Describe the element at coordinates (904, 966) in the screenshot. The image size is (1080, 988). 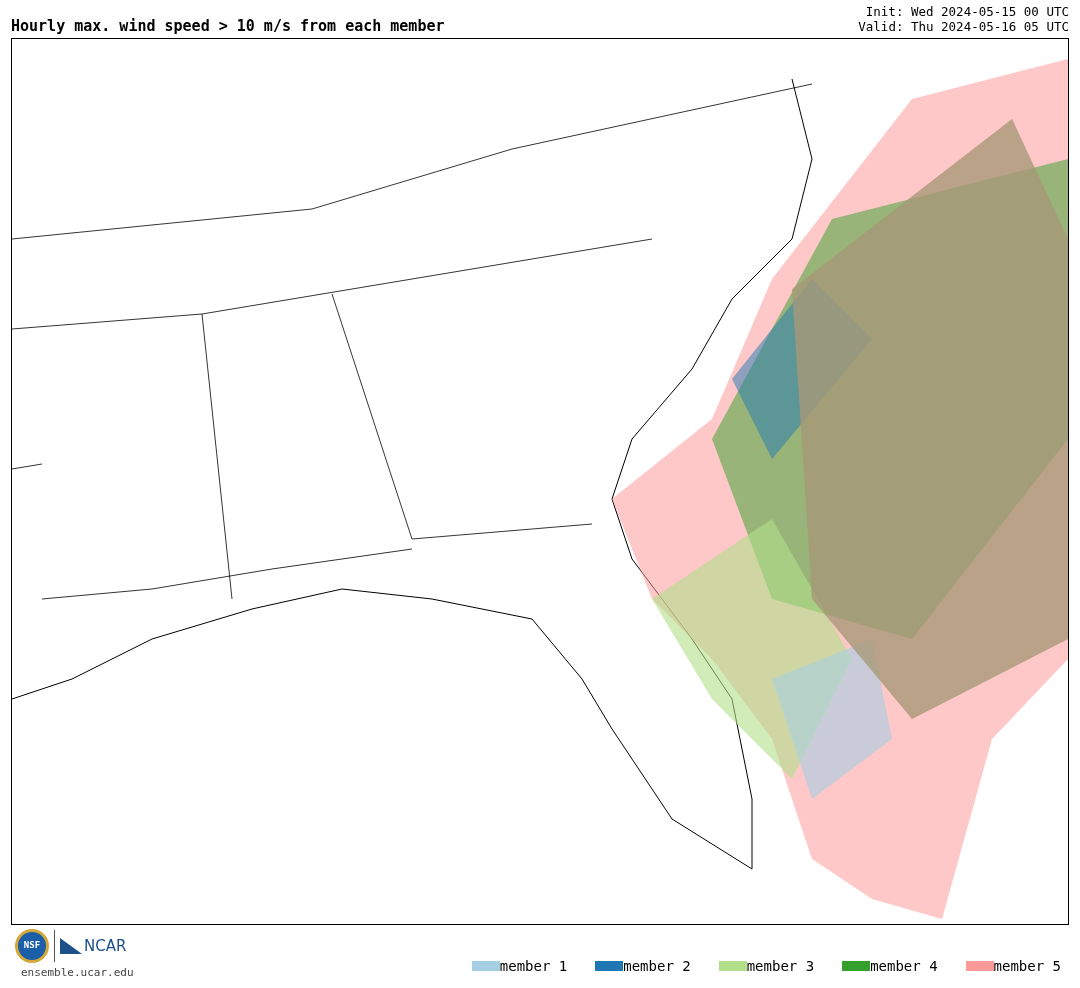
I see `legend-label: member 4` at that location.